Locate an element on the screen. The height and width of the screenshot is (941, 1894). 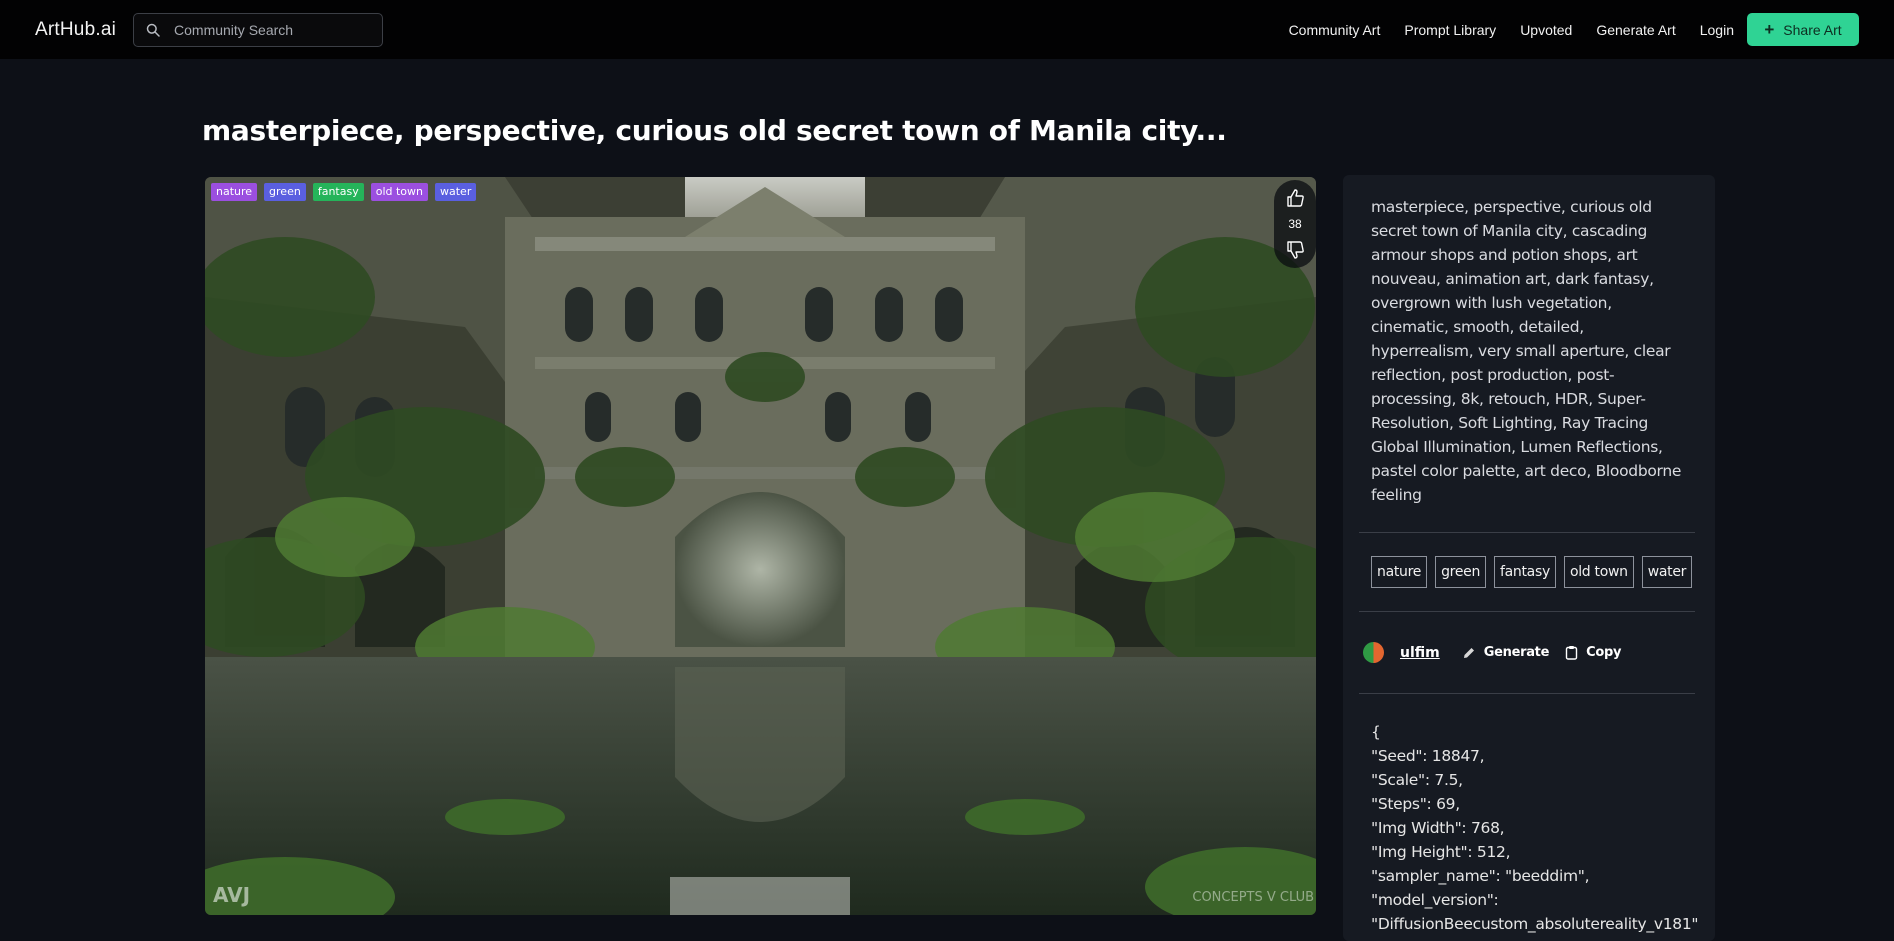
generate-button: Generate is located at coordinates (1505, 652).